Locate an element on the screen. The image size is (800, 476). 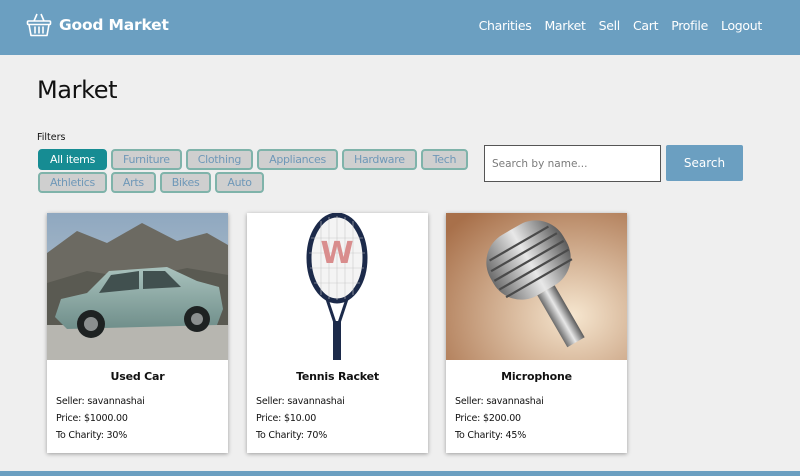
nav-profile: Profile is located at coordinates (689, 25).